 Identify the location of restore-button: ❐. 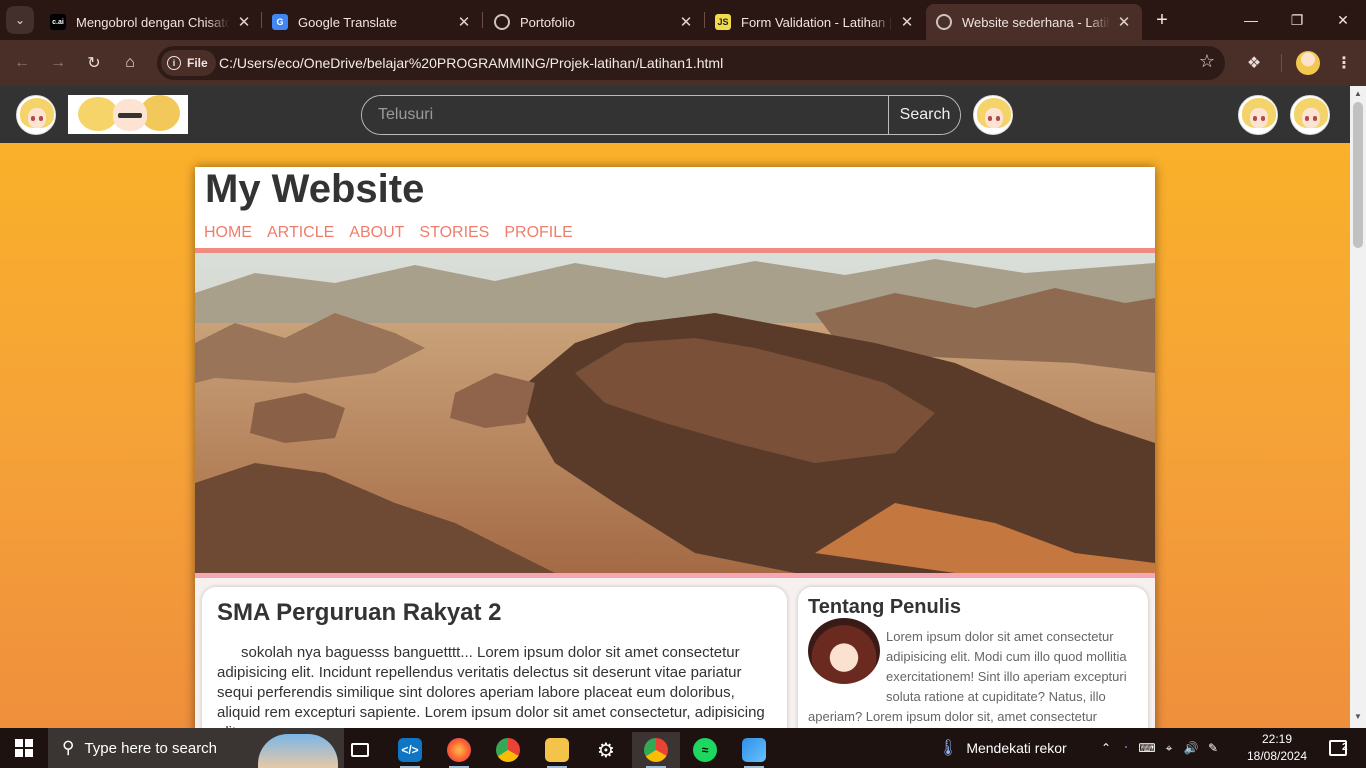
(1297, 20).